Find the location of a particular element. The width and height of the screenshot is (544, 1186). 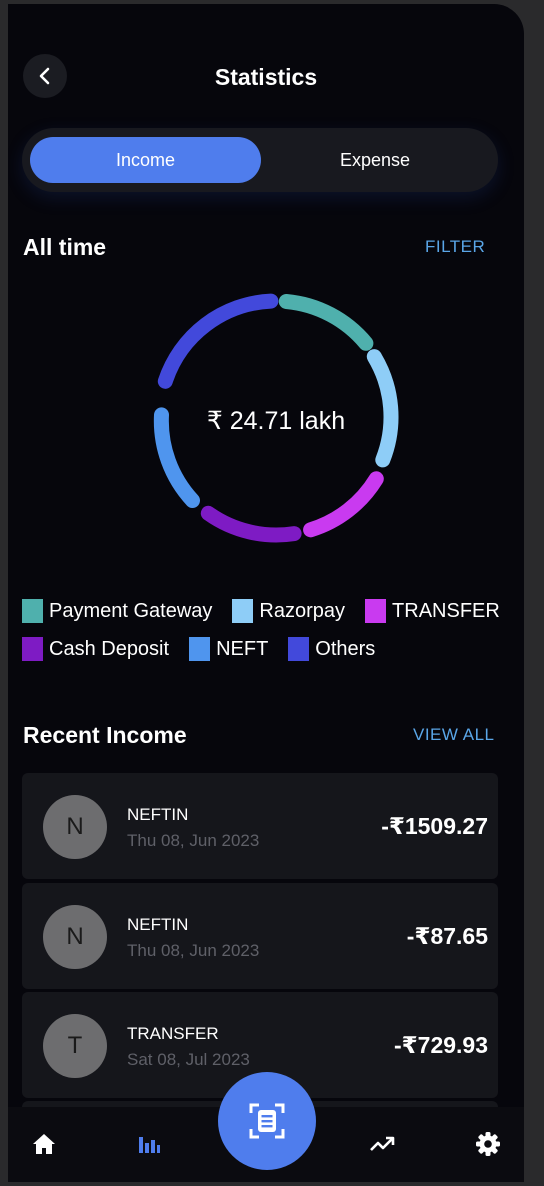

income-donut-chart: ₹ 24.71 lakh is located at coordinates (276, 418).